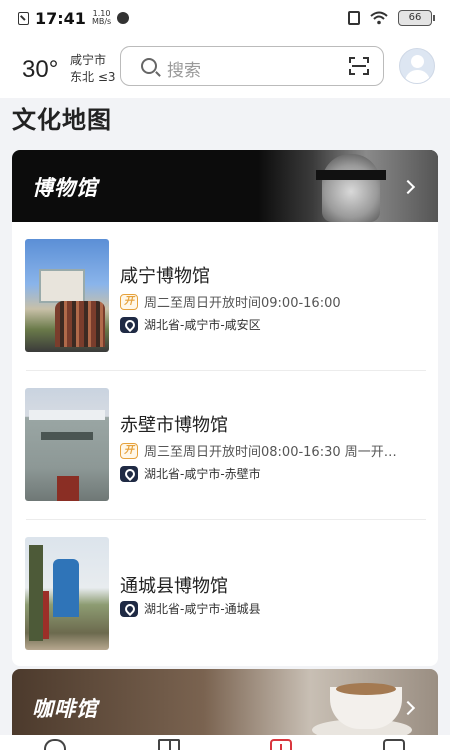 The width and height of the screenshot is (450, 750). I want to click on search-placeholder: 搜索, so click(184, 71).